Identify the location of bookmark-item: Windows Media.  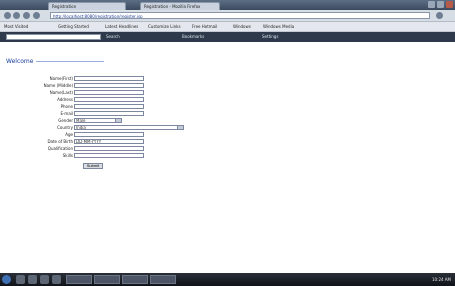
(278, 26).